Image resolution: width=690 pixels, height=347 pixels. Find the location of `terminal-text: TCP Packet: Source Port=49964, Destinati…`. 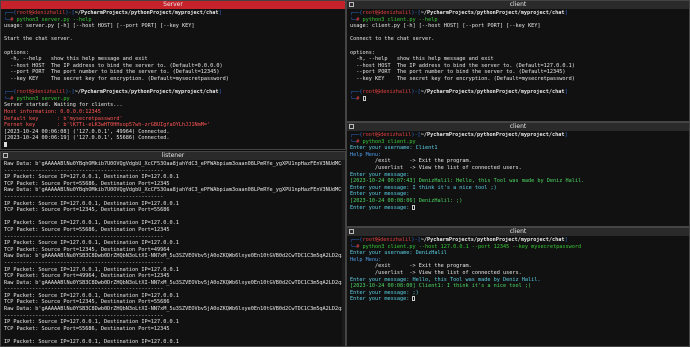

terminal-text: TCP Packet: Source Port=49964, Destinati… is located at coordinates (87, 276).